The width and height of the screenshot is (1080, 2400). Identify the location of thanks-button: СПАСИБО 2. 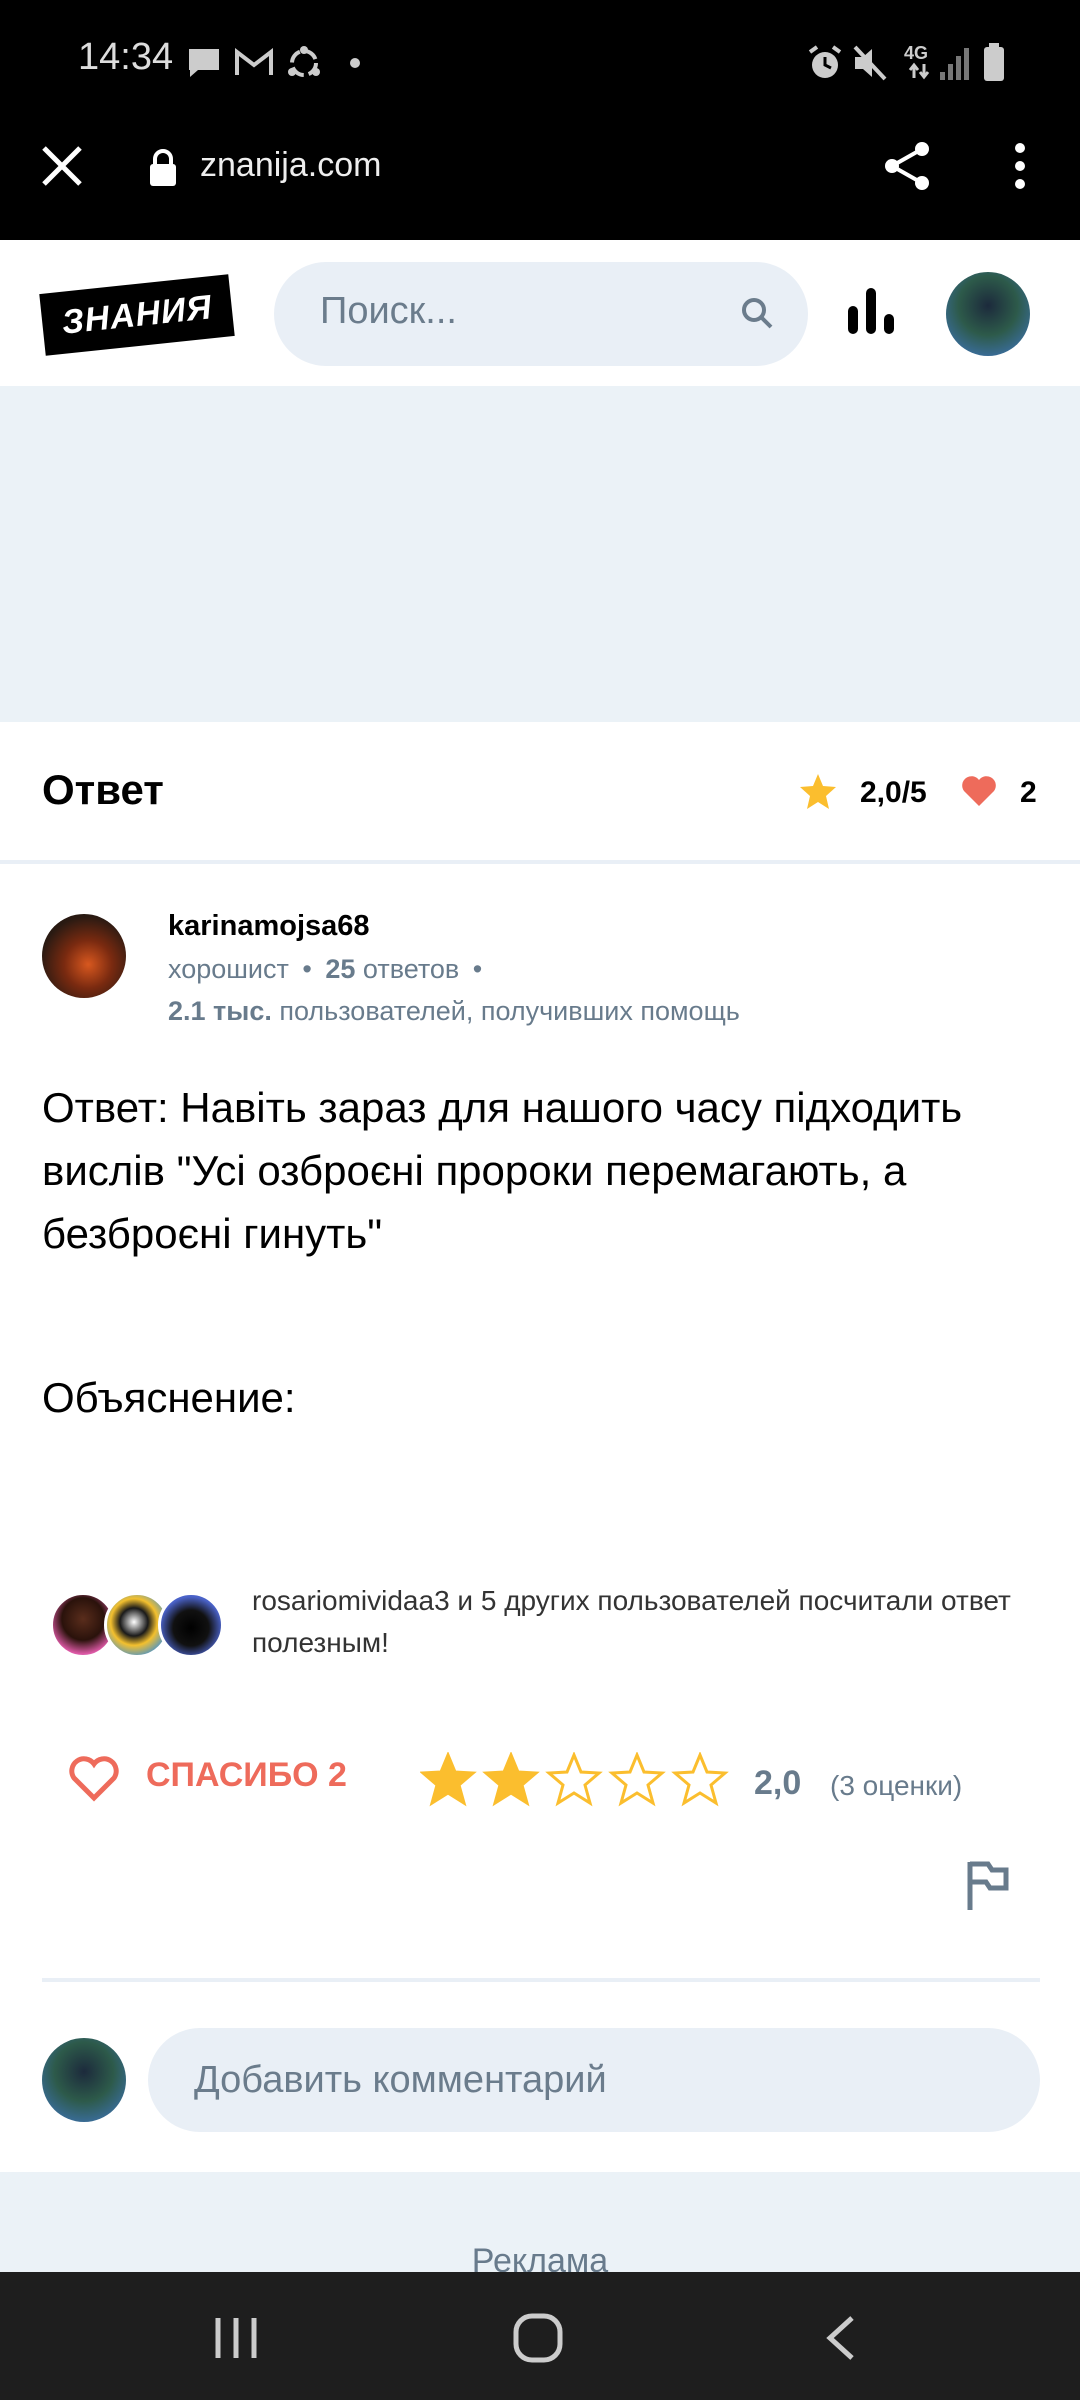
(246, 1775).